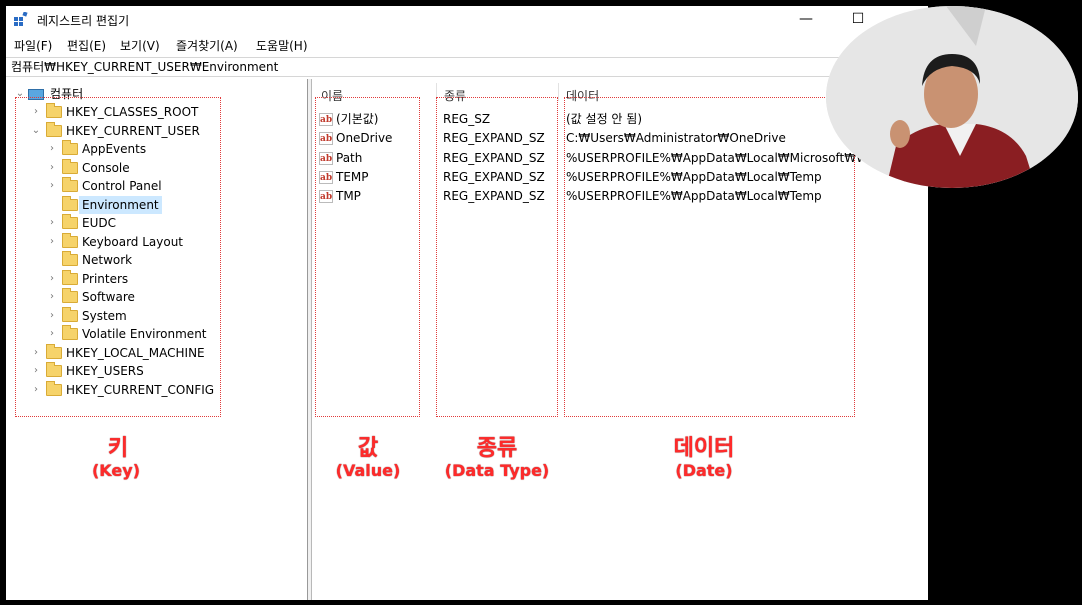 The width and height of the screenshot is (1082, 605). I want to click on annotation-value-subtitle: (Value), so click(368, 470).